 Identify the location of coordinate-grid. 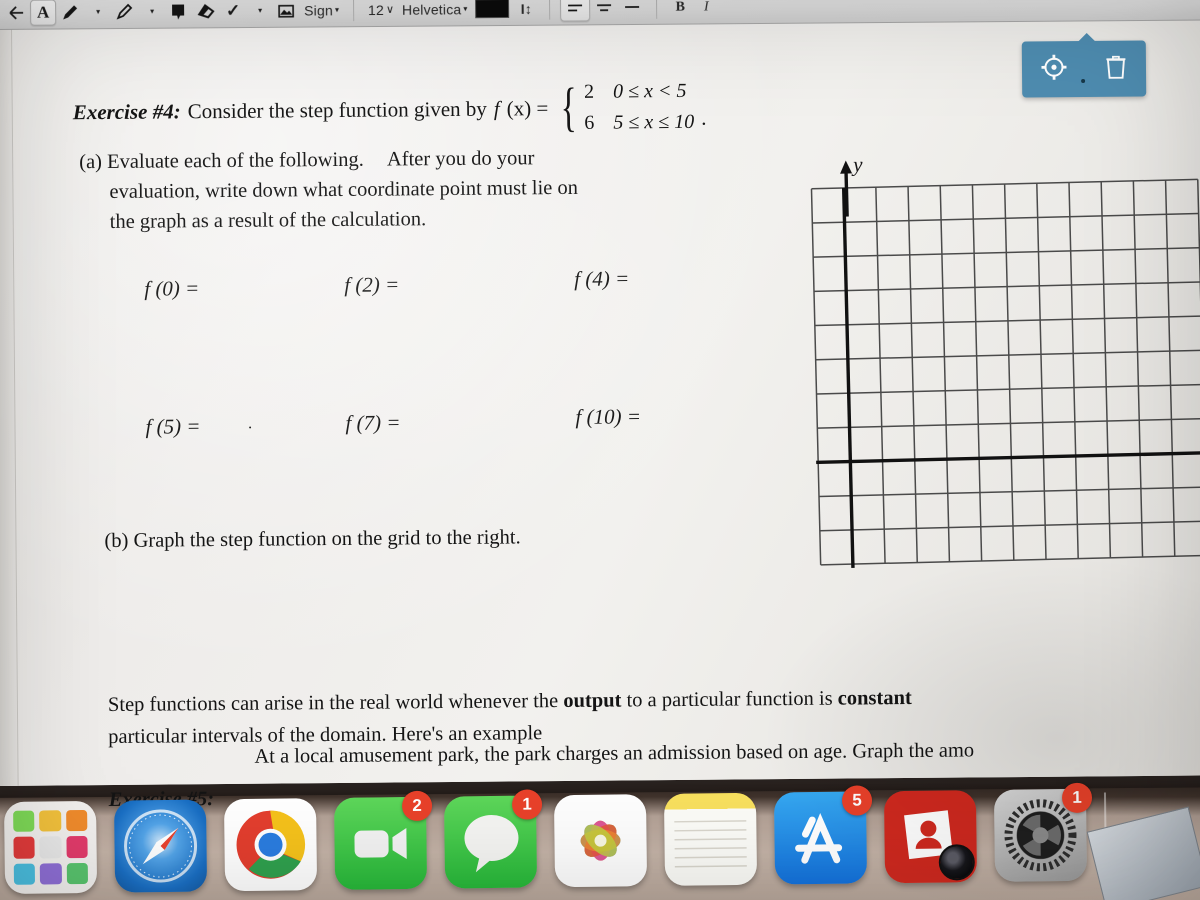
(1004, 376).